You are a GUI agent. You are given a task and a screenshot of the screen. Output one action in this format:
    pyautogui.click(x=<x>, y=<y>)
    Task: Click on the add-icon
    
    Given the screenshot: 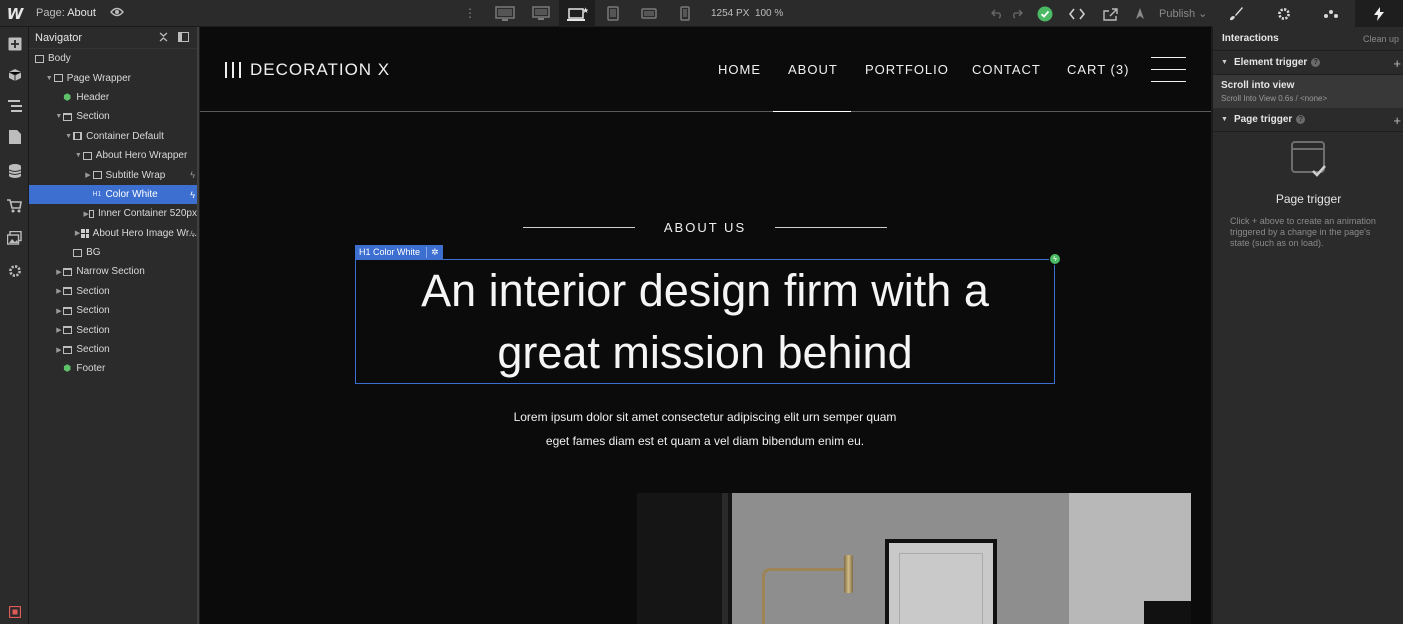 What is the action you would take?
    pyautogui.click(x=14, y=44)
    